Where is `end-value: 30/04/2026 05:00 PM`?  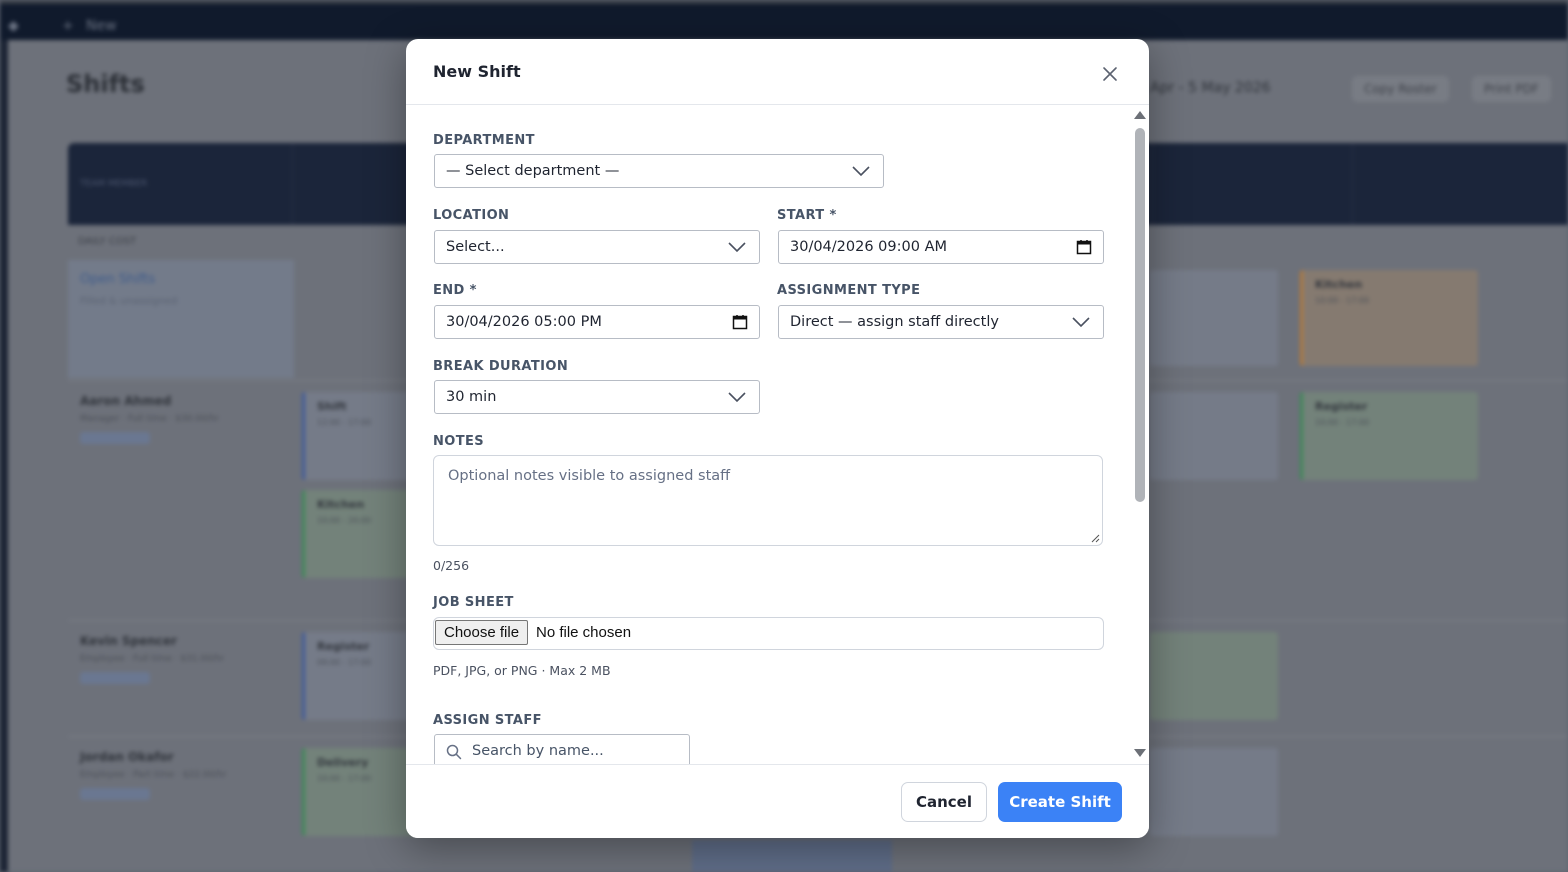 end-value: 30/04/2026 05:00 PM is located at coordinates (524, 322).